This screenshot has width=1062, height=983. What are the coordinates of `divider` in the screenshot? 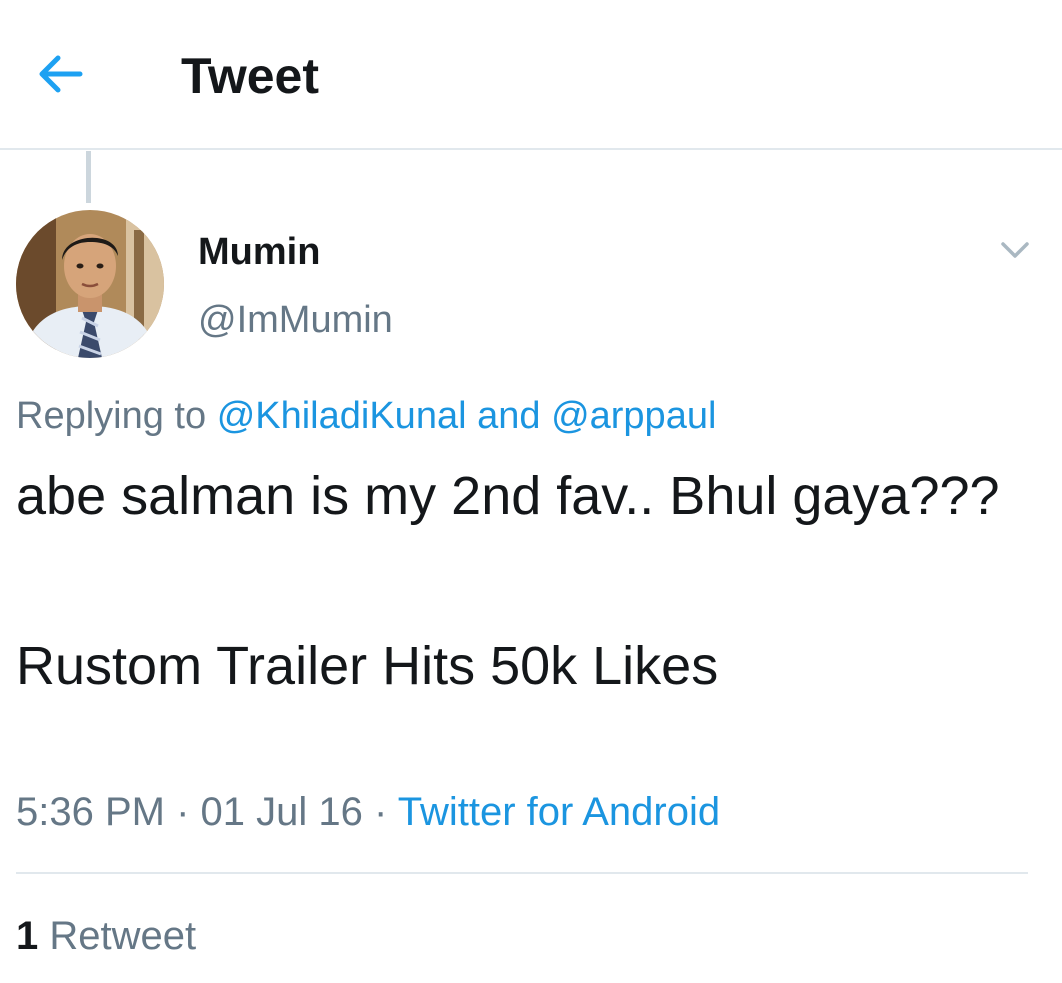 It's located at (522, 873).